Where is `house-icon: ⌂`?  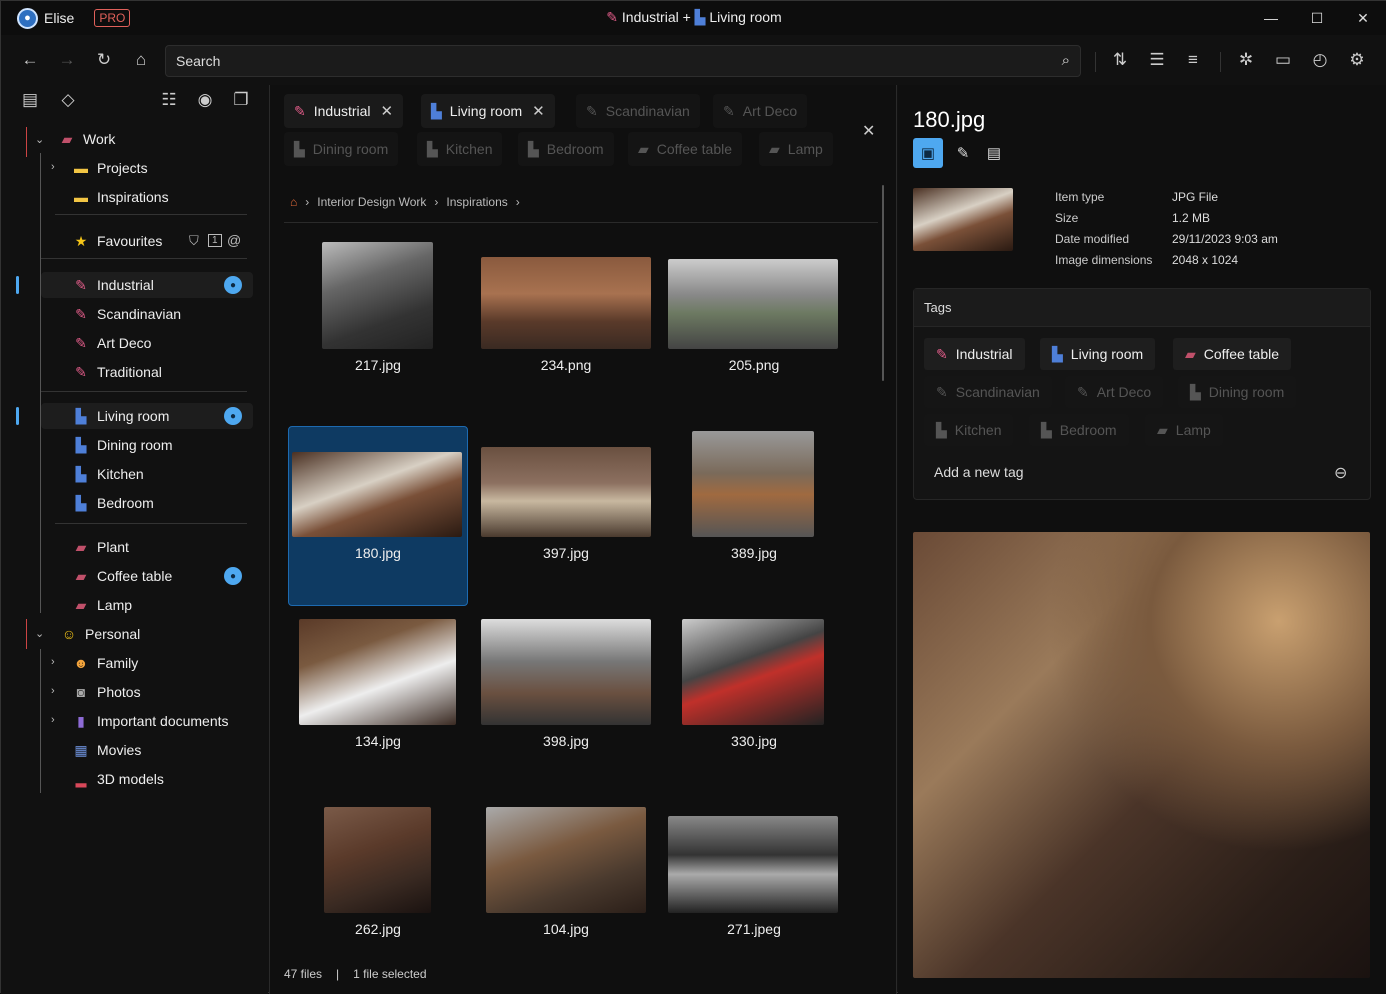 house-icon: ⌂ is located at coordinates (293, 202).